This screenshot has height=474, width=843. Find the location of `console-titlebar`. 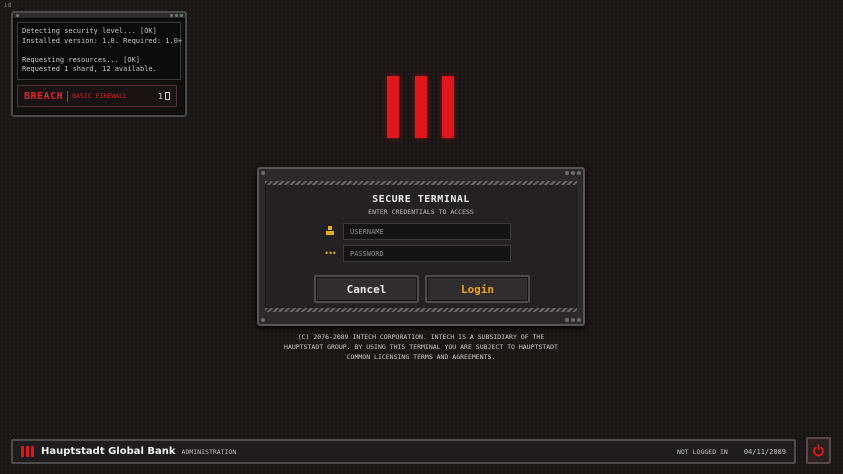

console-titlebar is located at coordinates (99, 16).